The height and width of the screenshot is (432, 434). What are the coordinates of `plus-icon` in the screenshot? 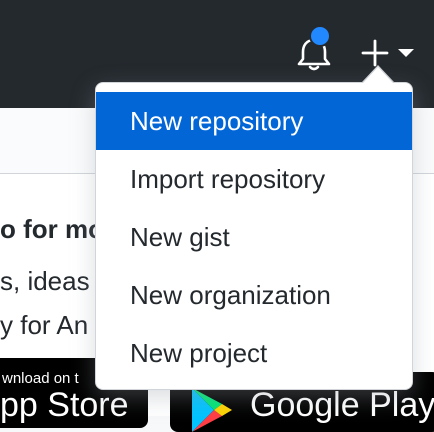 It's located at (375, 53).